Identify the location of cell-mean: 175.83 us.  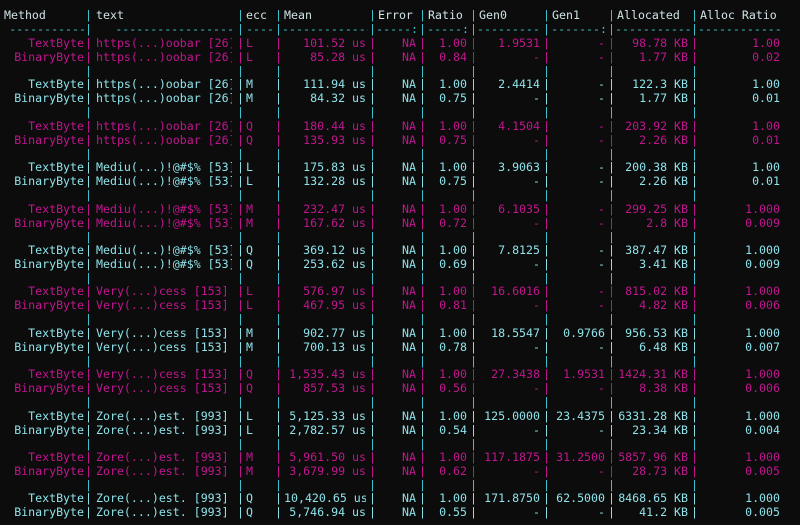
(334, 167).